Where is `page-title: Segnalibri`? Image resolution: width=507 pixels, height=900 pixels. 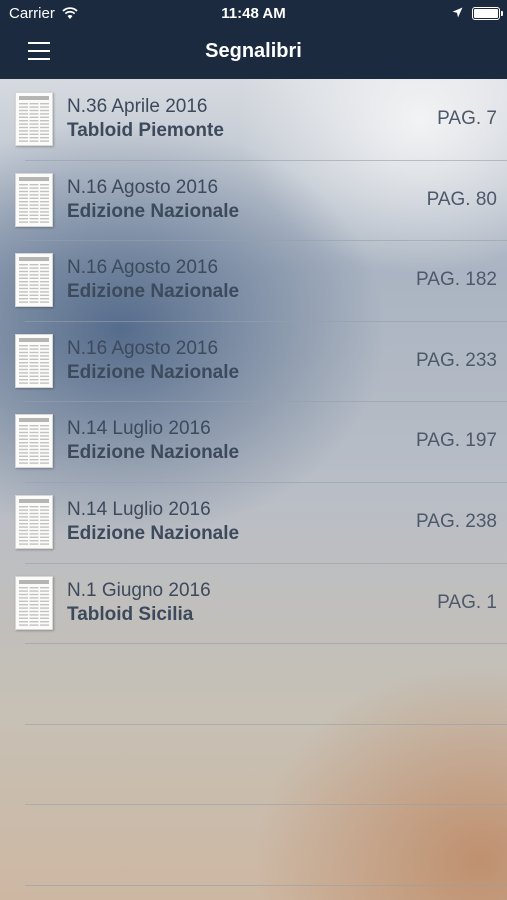
page-title: Segnalibri is located at coordinates (253, 51).